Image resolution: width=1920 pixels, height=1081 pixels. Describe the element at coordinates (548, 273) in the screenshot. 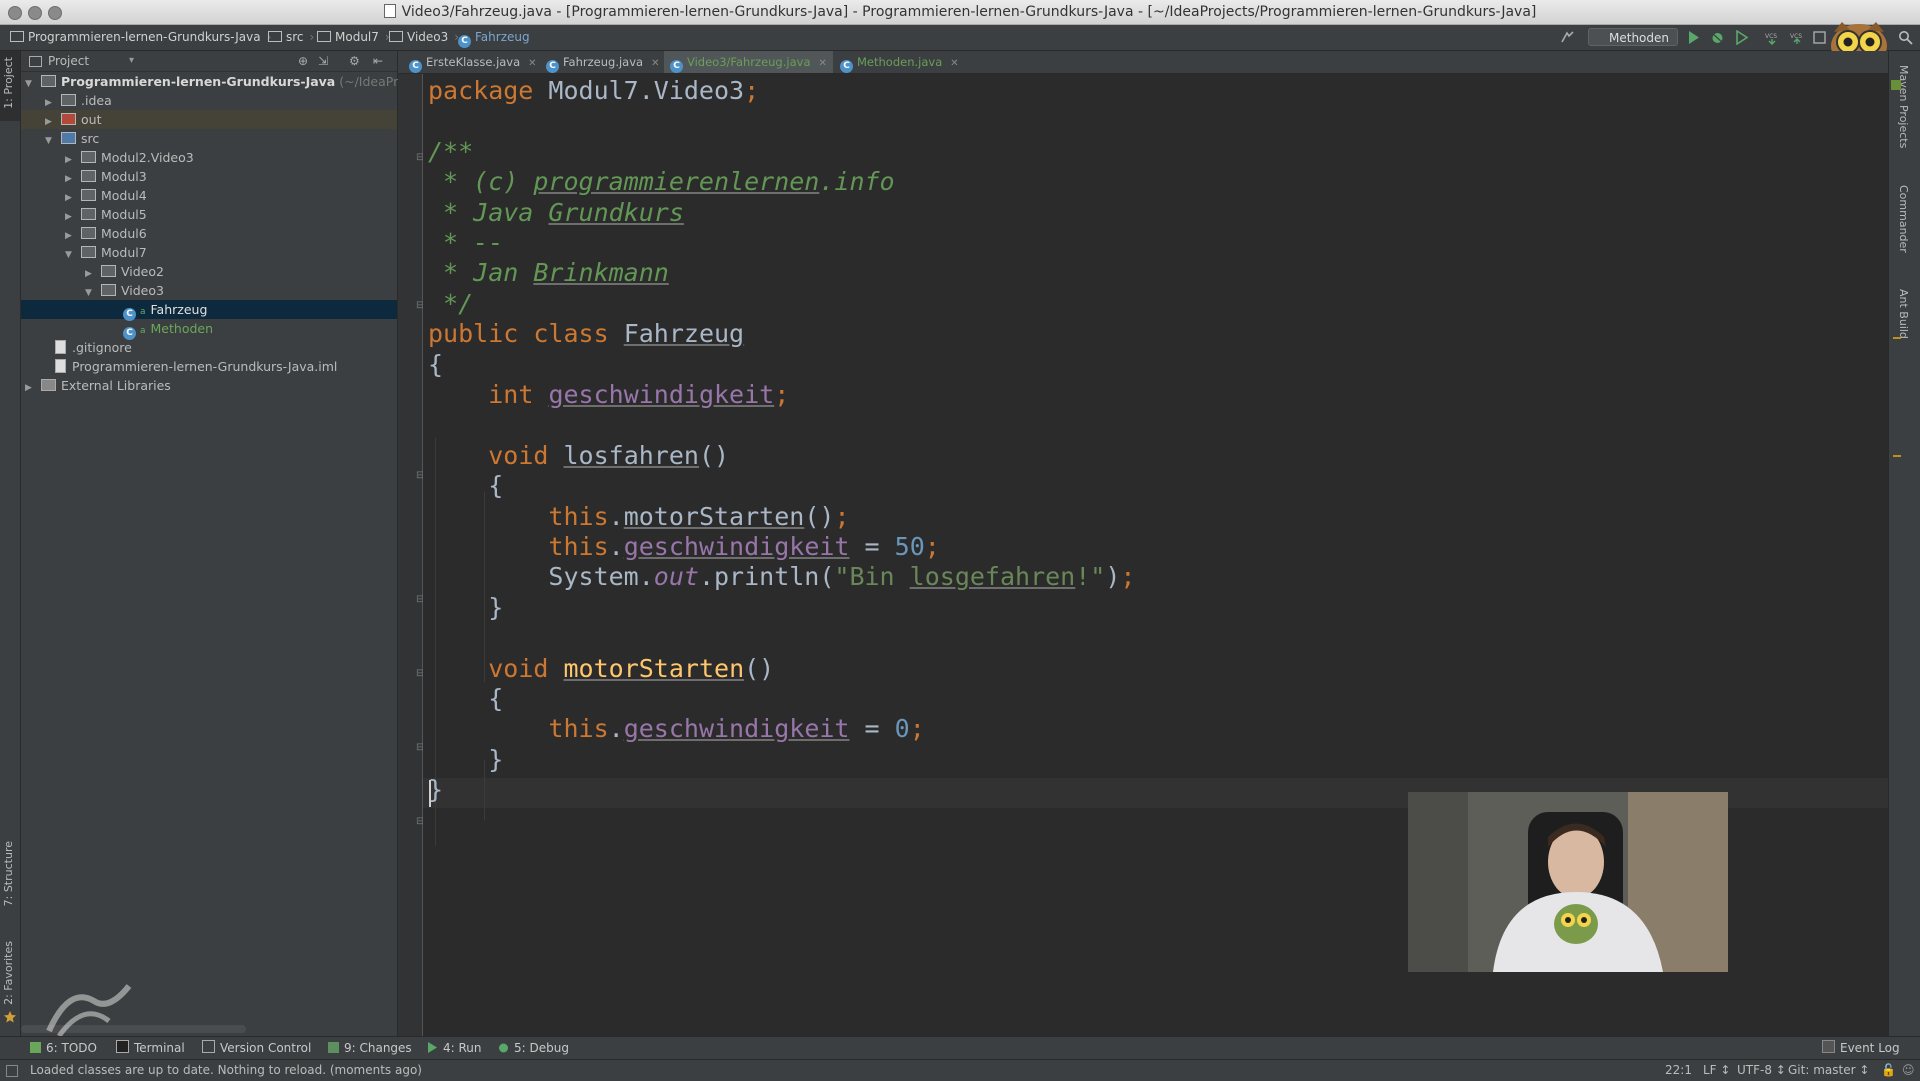

I see `code-line: * Jan Brinkmann` at that location.